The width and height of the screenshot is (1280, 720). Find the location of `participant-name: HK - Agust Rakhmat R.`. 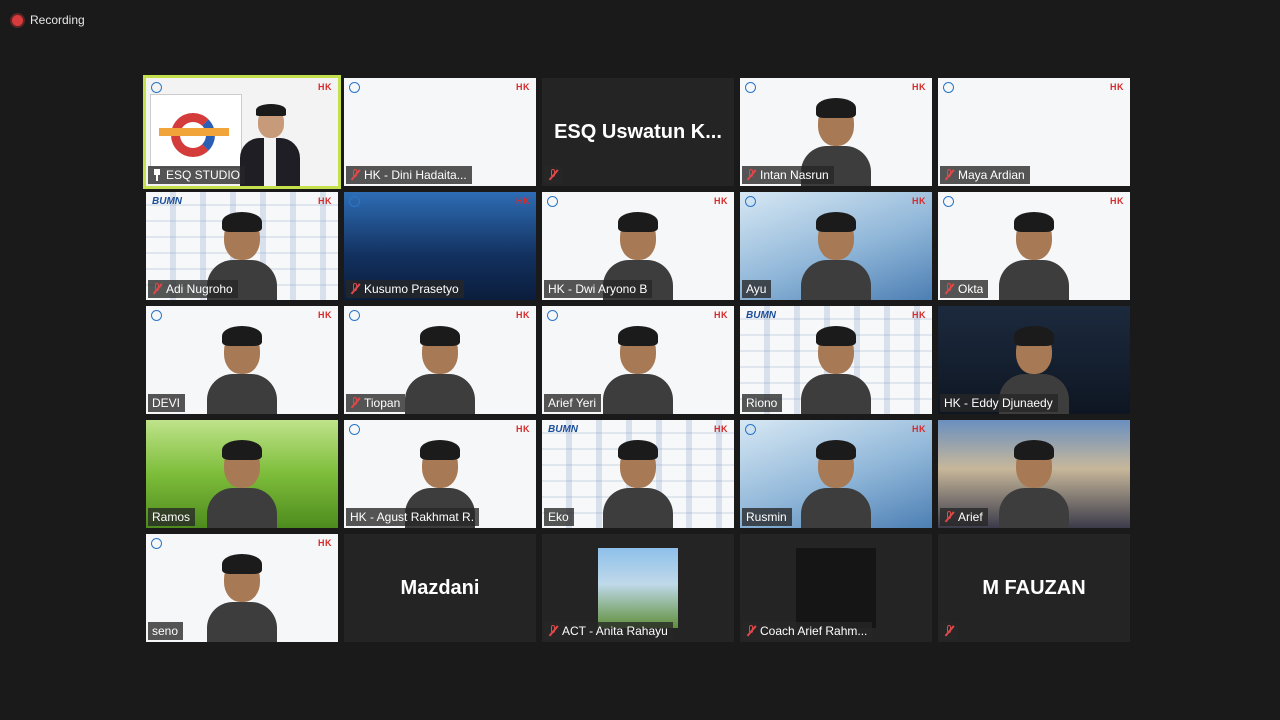

participant-name: HK - Agust Rakhmat R. is located at coordinates (412, 517).